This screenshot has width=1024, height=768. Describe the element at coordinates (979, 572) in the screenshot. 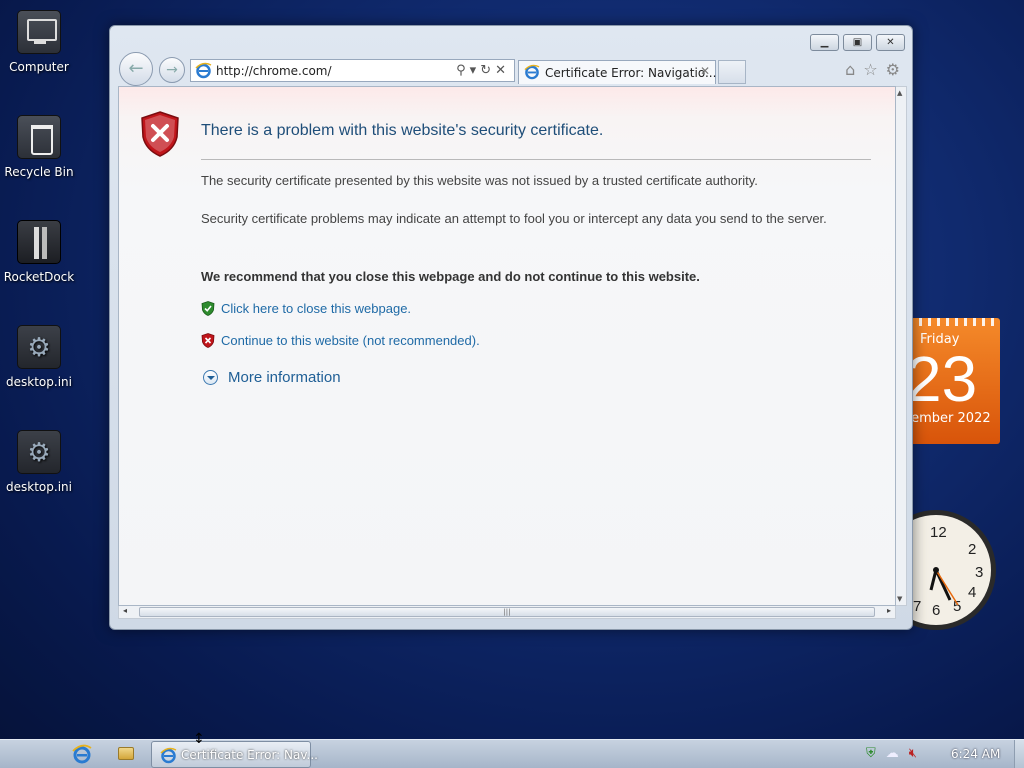

I see `clock-number-3: 3` at that location.